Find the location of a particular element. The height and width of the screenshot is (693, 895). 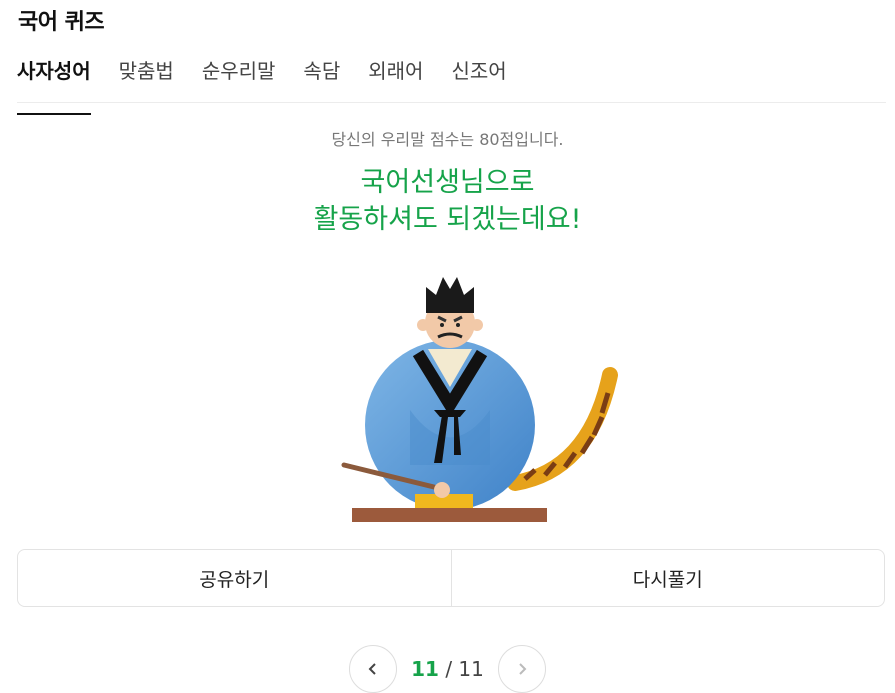

page-indicator: 11 / 11 is located at coordinates (447, 669).